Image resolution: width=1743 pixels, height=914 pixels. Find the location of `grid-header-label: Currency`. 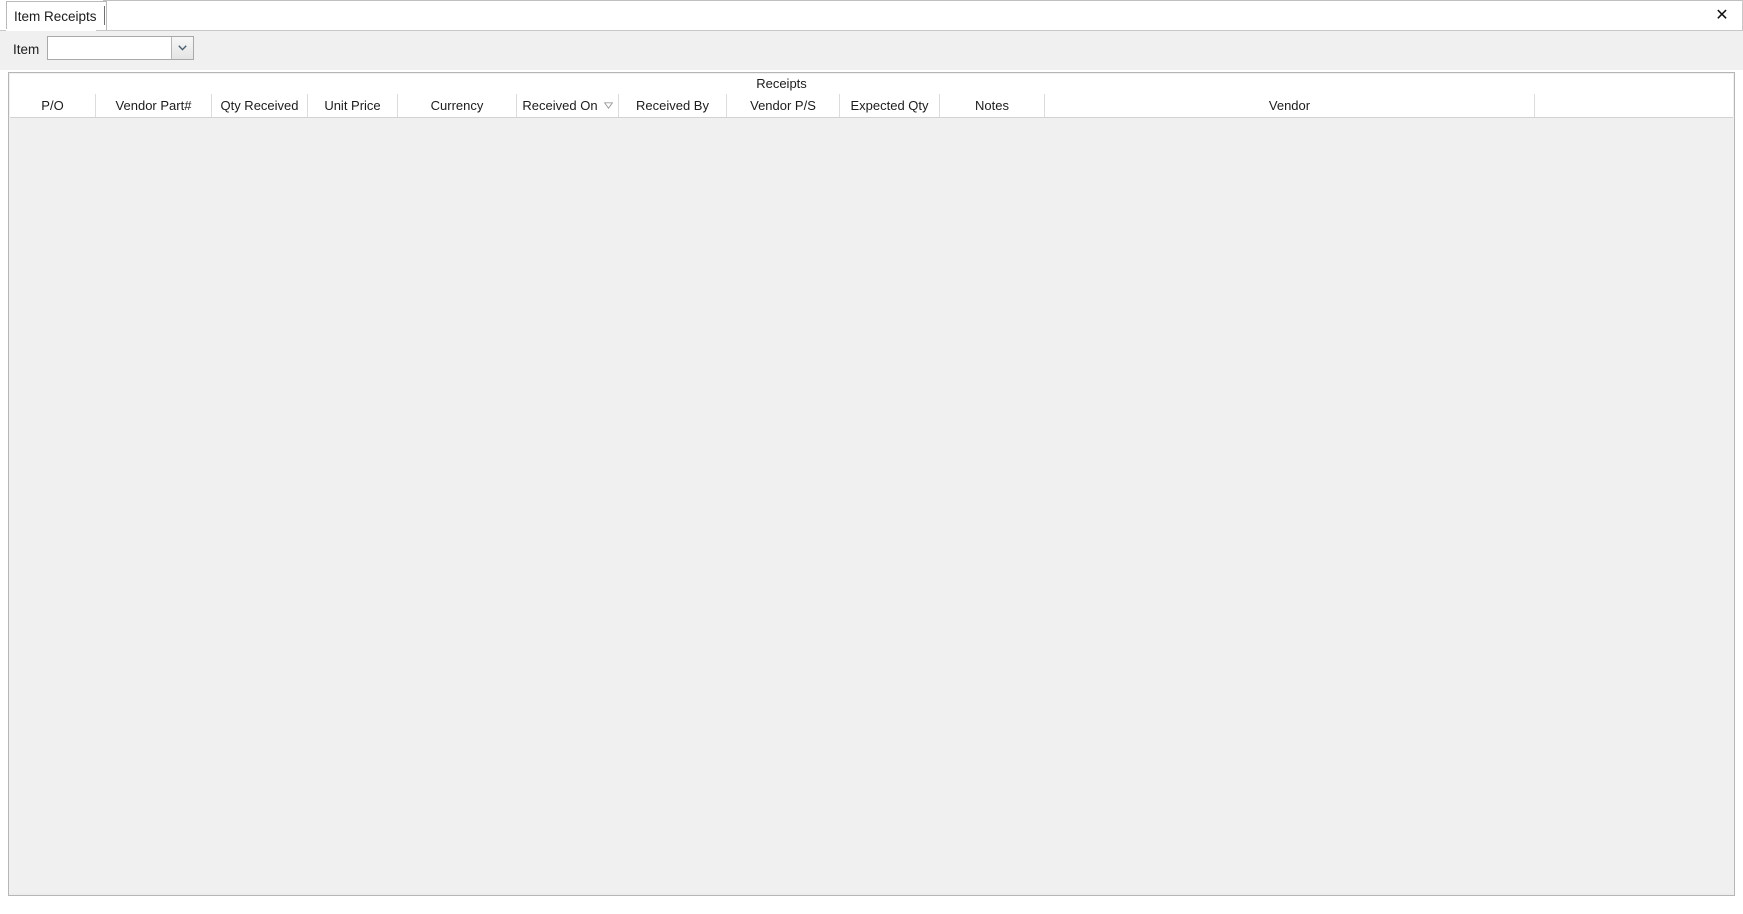

grid-header-label: Currency is located at coordinates (457, 105).